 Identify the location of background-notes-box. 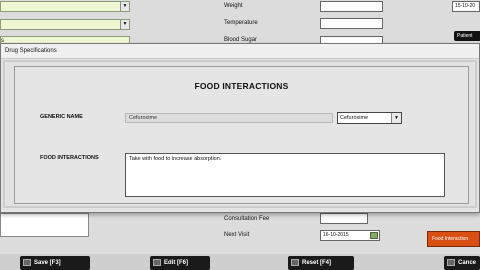
(44, 225).